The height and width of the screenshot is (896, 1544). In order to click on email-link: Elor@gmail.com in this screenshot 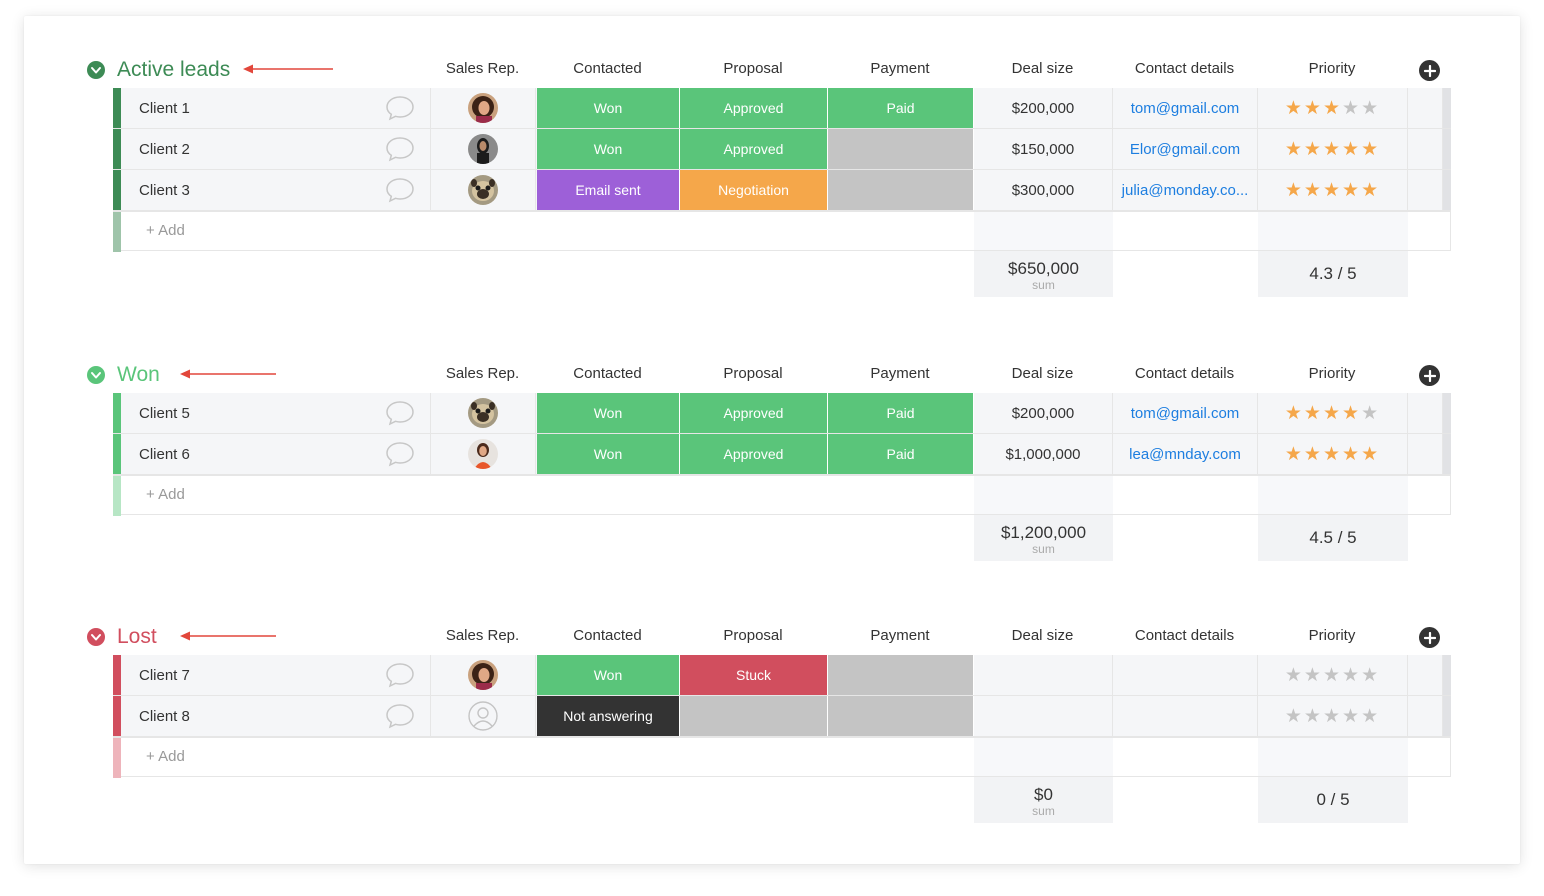, I will do `click(1185, 149)`.